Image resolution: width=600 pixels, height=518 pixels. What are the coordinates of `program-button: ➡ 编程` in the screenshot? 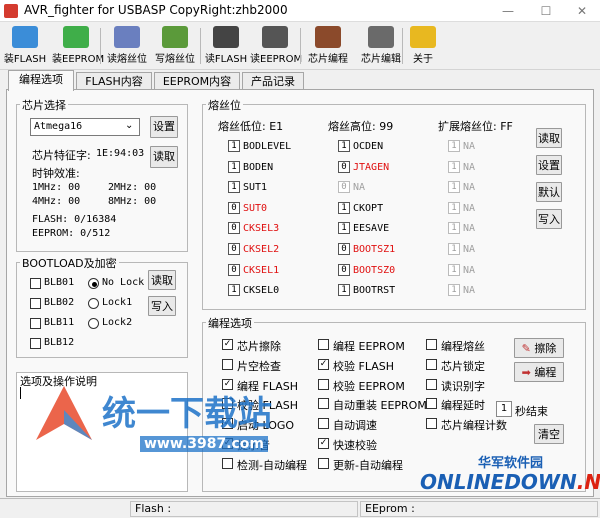 It's located at (539, 372).